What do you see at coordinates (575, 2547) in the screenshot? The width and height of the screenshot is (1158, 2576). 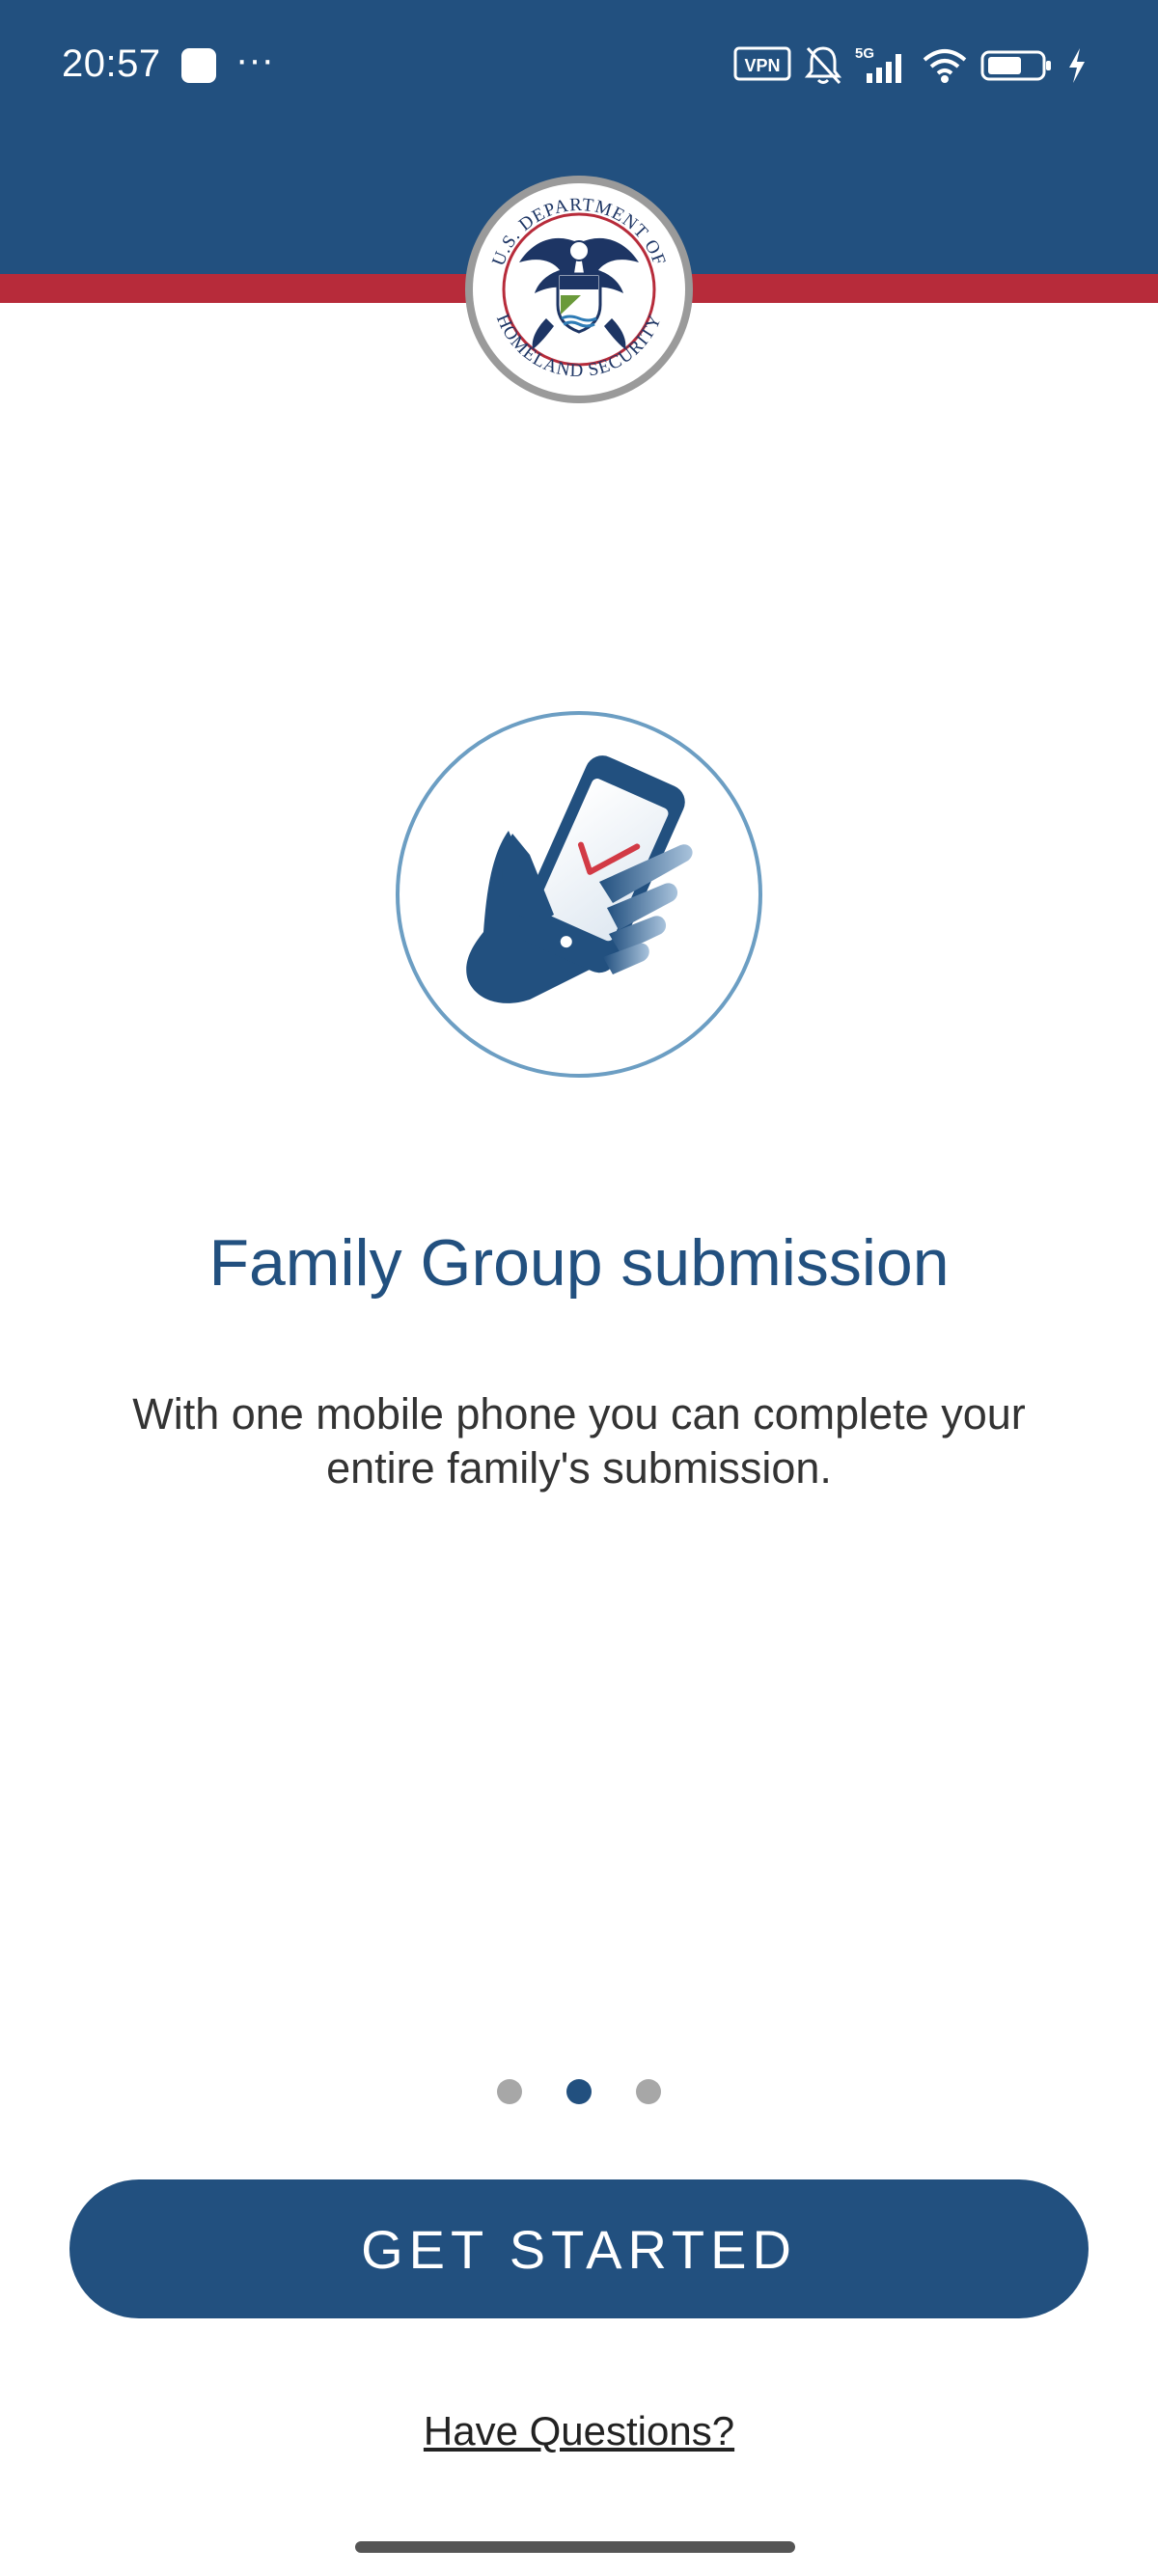 I see `home-indicator` at bounding box center [575, 2547].